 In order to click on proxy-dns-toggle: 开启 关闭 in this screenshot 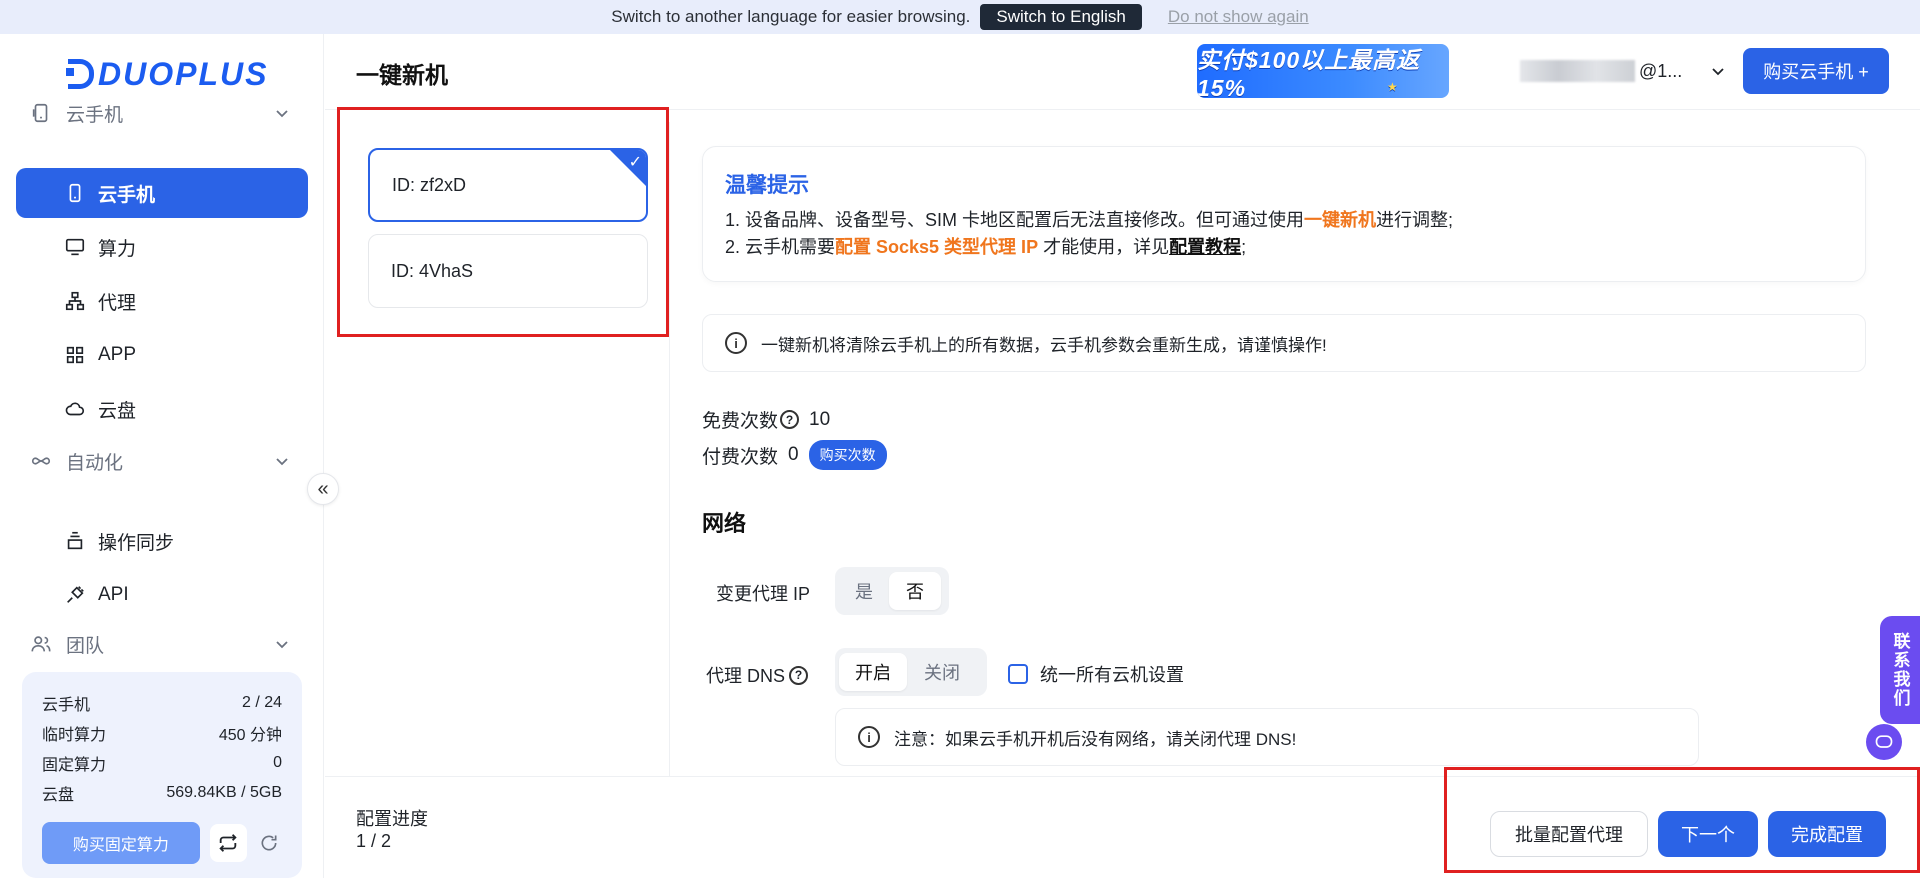, I will do `click(911, 672)`.